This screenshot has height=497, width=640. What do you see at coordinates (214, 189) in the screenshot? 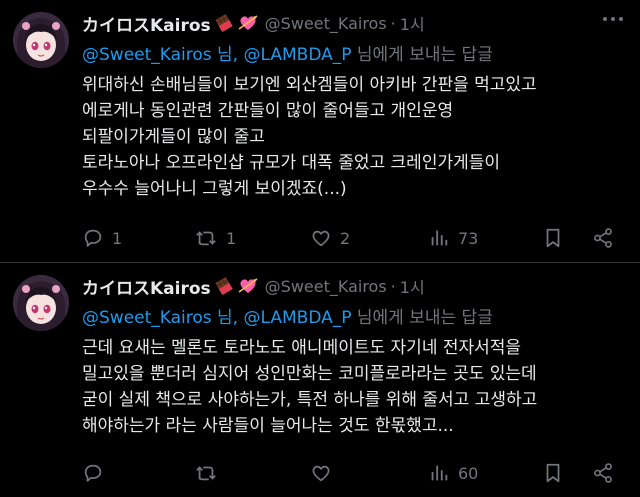
I see `post-text-line: 우수수 늘어나니 그렇게 보이겠죠(...)` at bounding box center [214, 189].